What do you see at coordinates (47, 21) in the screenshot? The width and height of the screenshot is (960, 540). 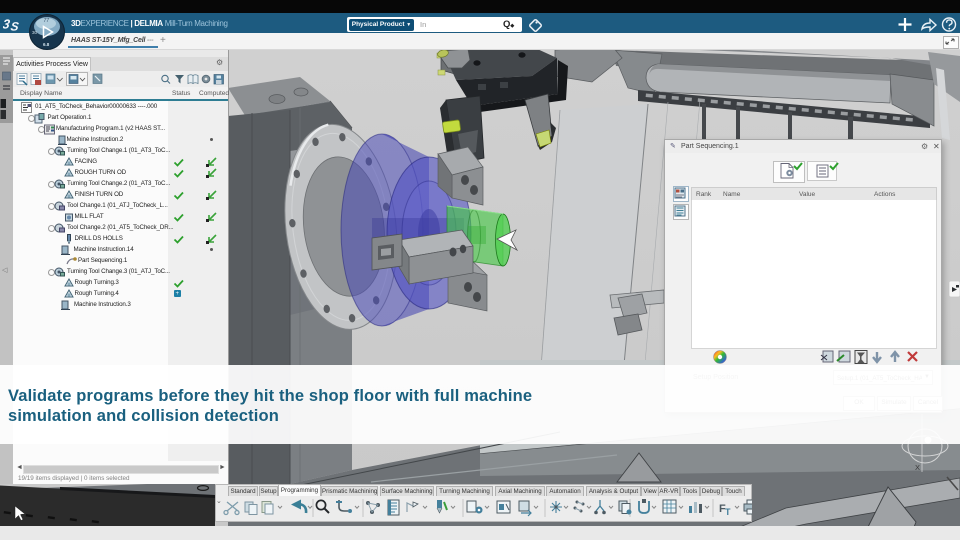 I see `svg-text: 77` at bounding box center [47, 21].